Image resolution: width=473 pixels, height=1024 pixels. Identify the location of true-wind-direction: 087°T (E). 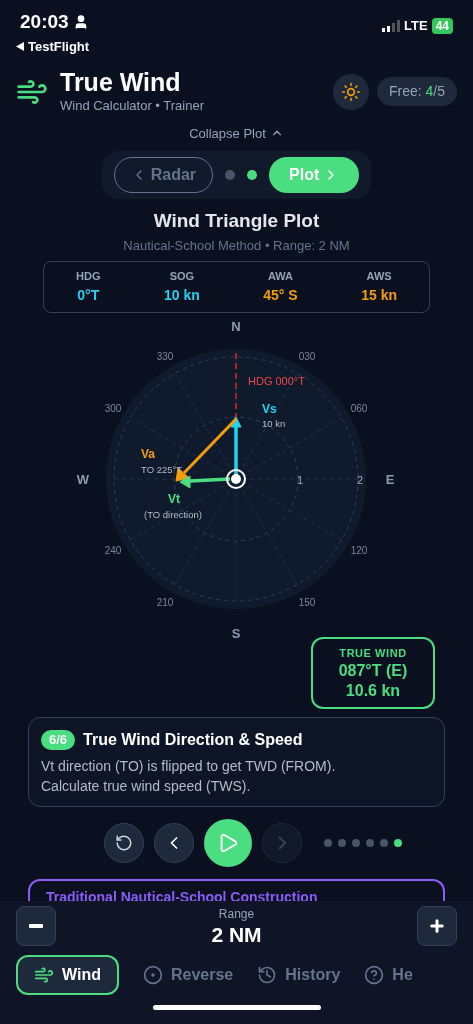
(373, 671).